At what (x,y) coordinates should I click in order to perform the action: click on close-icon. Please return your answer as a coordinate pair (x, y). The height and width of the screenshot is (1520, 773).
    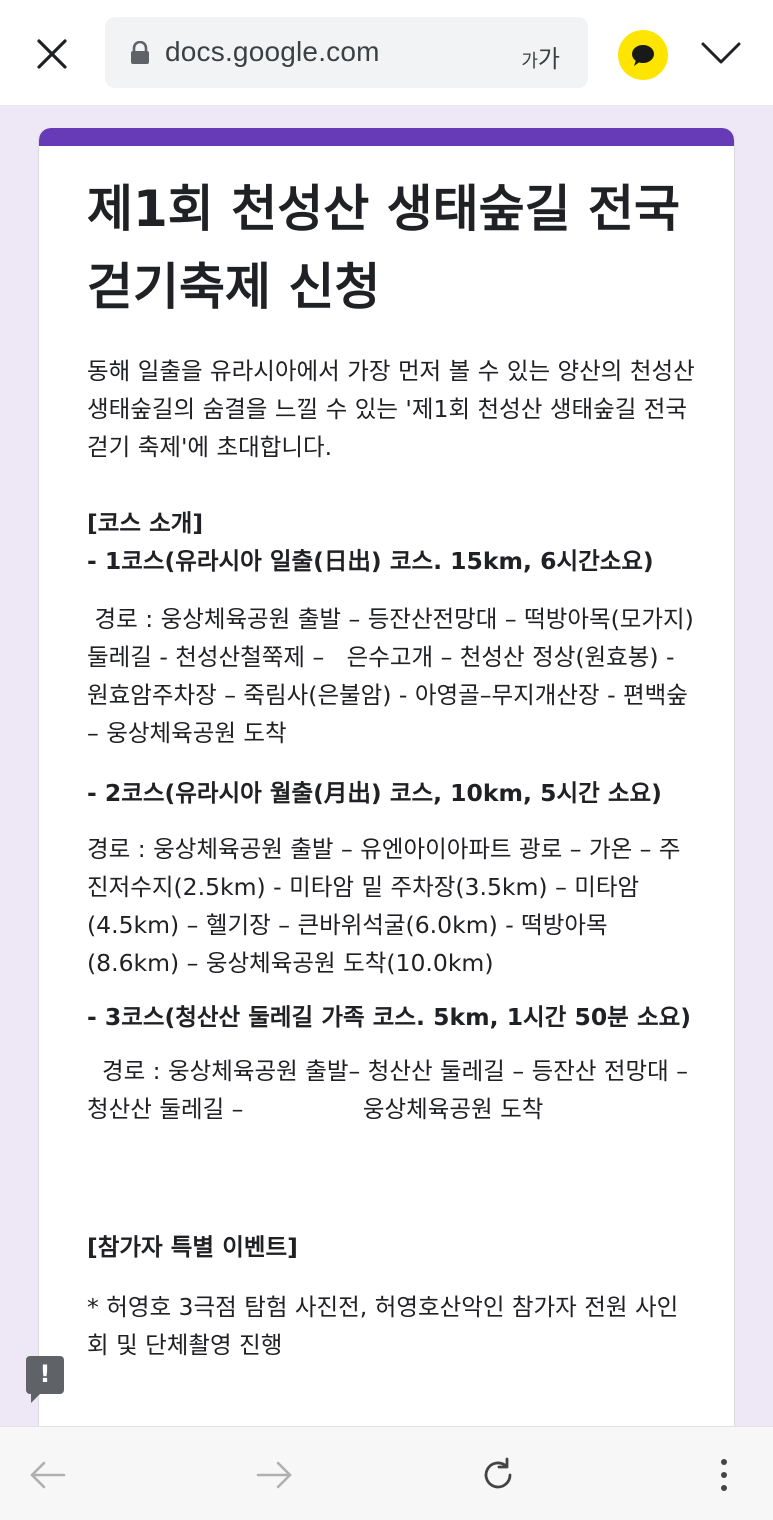
    Looking at the image, I should click on (52, 54).